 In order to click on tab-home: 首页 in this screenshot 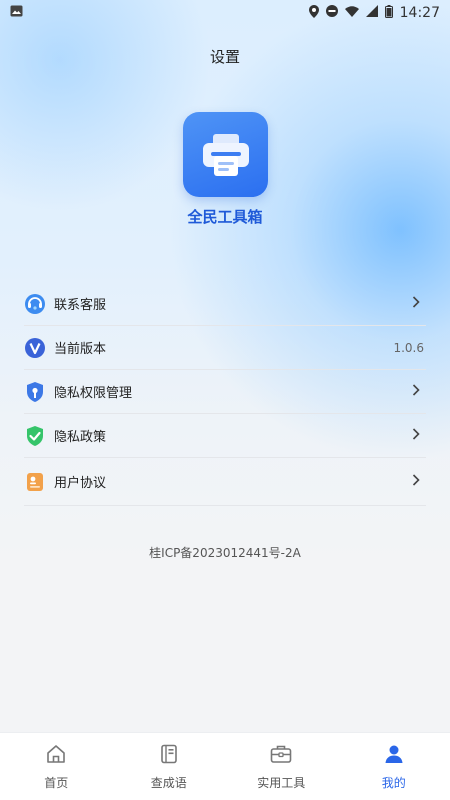, I will do `click(56, 766)`.